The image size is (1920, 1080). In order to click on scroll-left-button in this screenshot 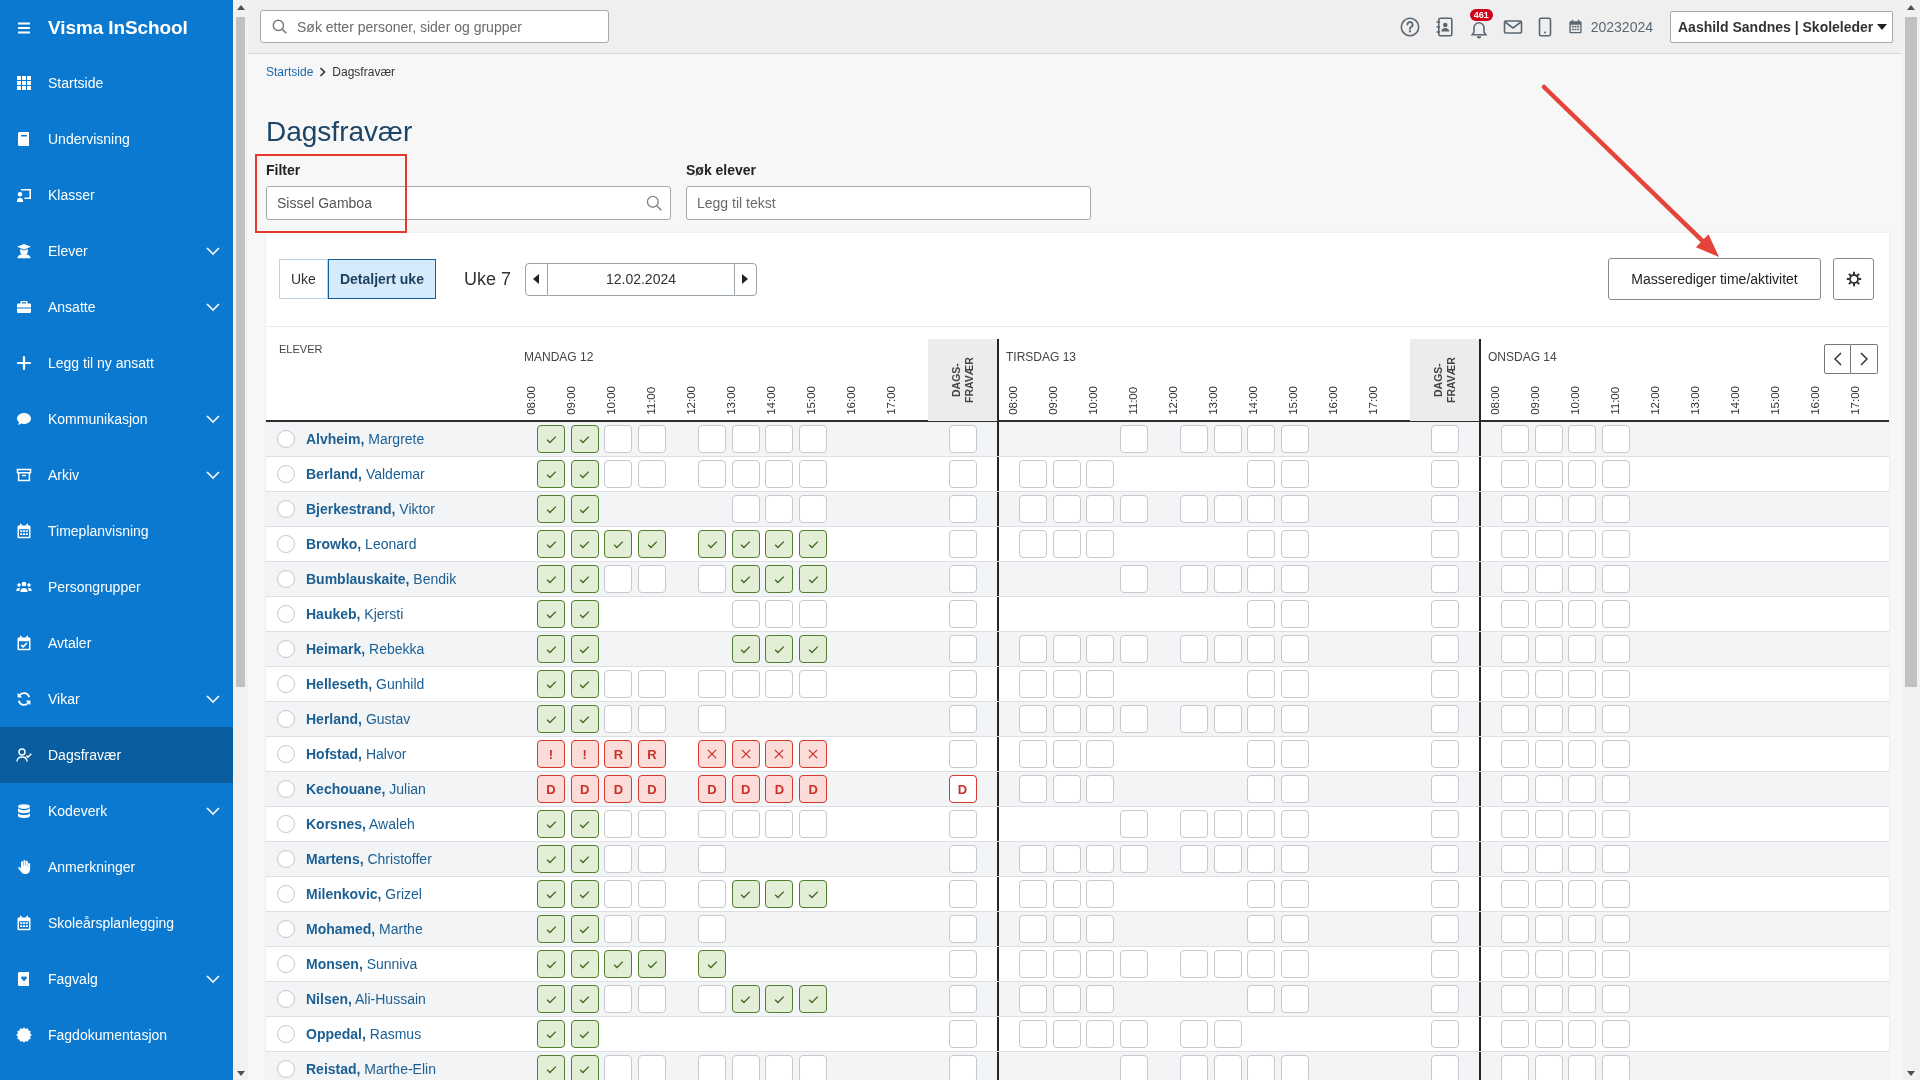, I will do `click(1837, 359)`.